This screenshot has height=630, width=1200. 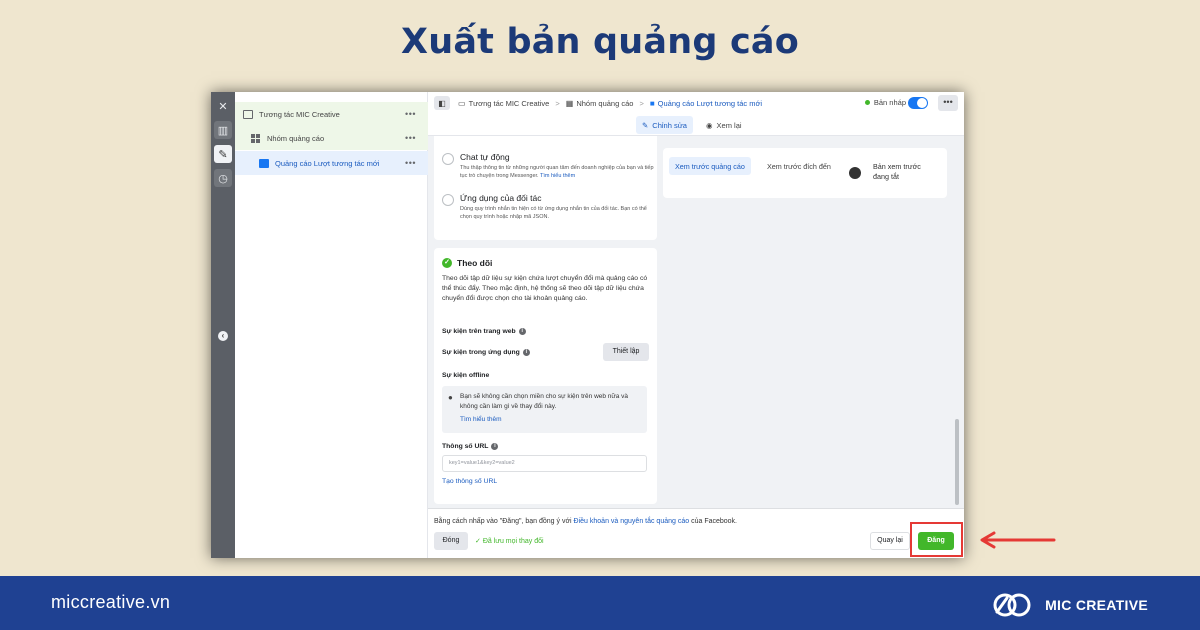 I want to click on build-url-link: Tạo thông số URL, so click(x=469, y=481).